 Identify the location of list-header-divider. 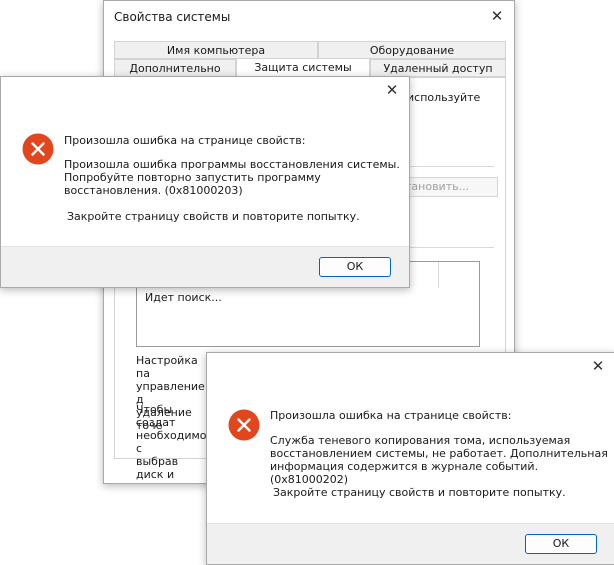
(438, 275).